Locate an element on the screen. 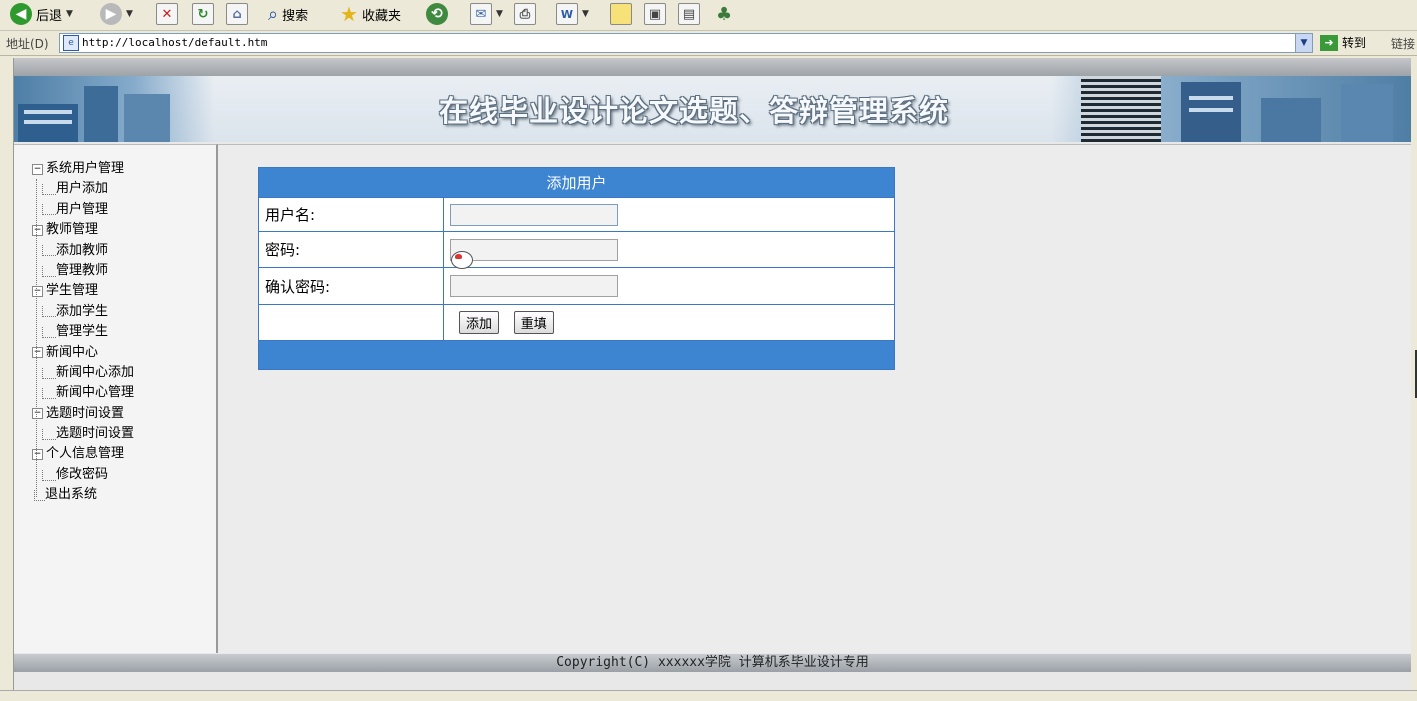 The width and height of the screenshot is (1417, 701). reset-button: 重填 is located at coordinates (533, 322).